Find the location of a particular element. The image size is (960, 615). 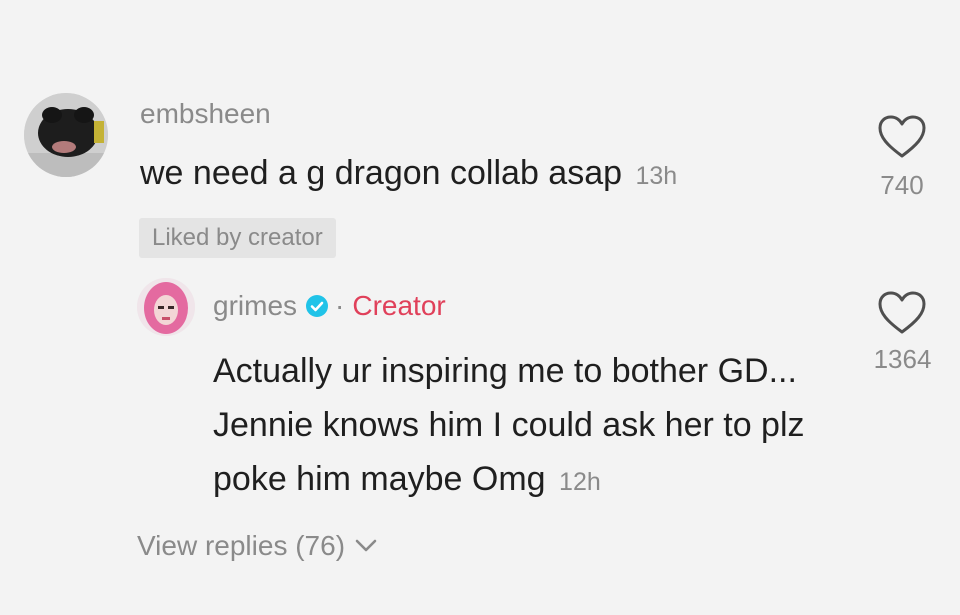

avatar-photo-pink-hair is located at coordinates (166, 307).